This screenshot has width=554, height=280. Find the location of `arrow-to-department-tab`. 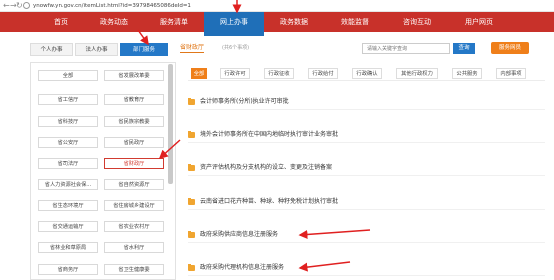

arrow-to-department-tab is located at coordinates (143, 37).